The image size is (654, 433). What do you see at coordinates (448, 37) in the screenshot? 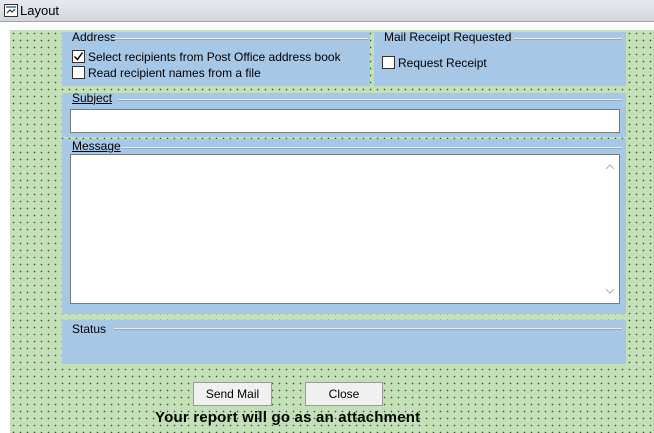
I see `mail-receipt-title: Mail Receipt Requested` at bounding box center [448, 37].